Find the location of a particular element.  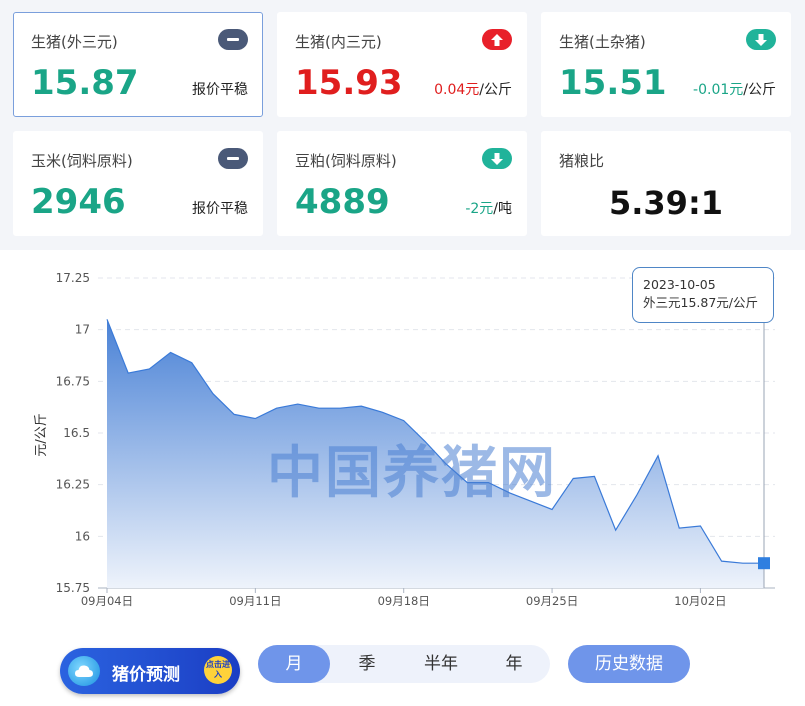

price-forecast-button: 猪价预测 点击进入 is located at coordinates (150, 671).